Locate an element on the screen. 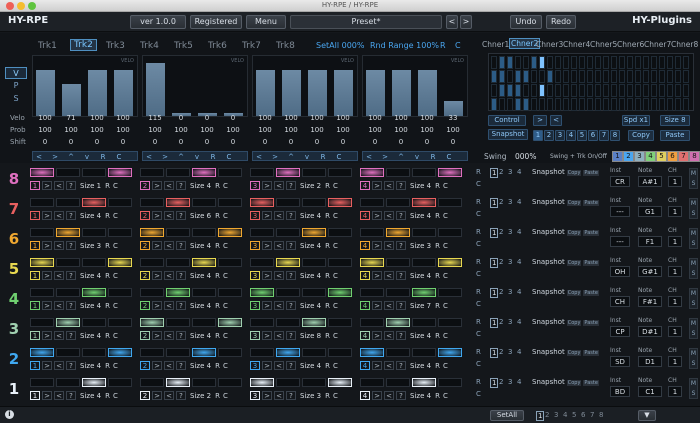 This screenshot has width=700, height=423. row-page-4: 4 is located at coordinates (519, 202).